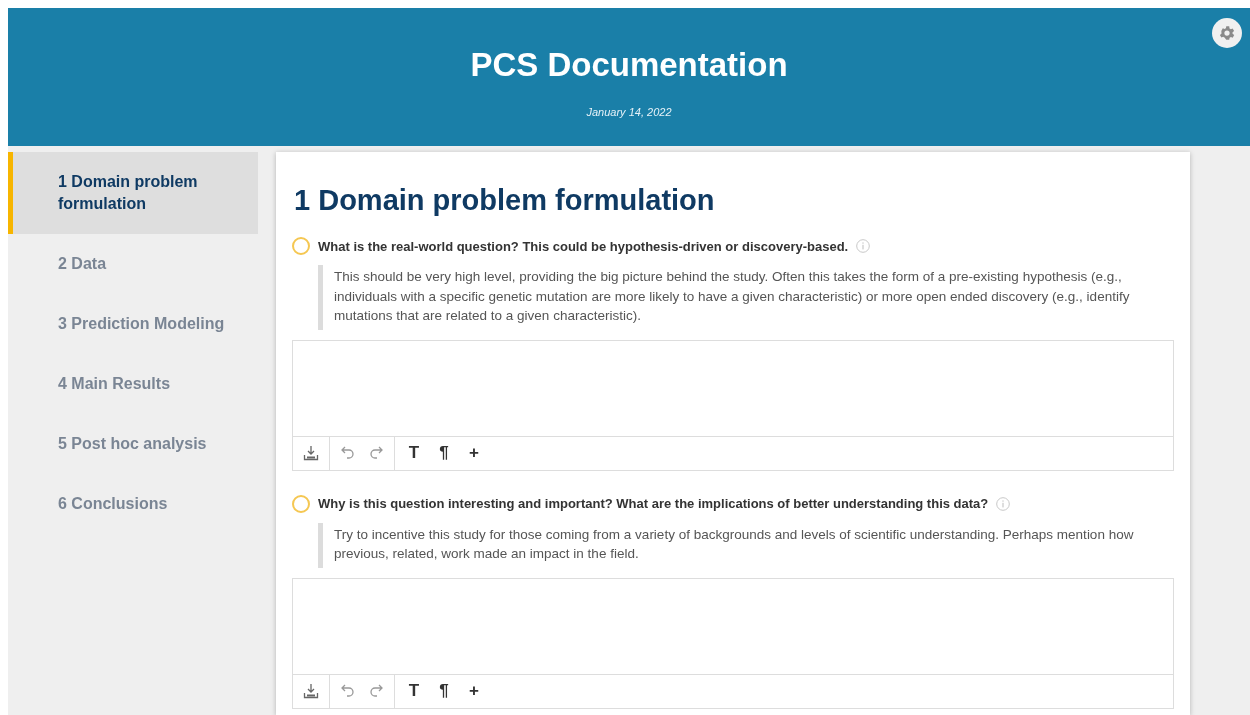 This screenshot has width=1250, height=715. I want to click on sidebar-item: 1 Domain problem formulation, so click(133, 193).